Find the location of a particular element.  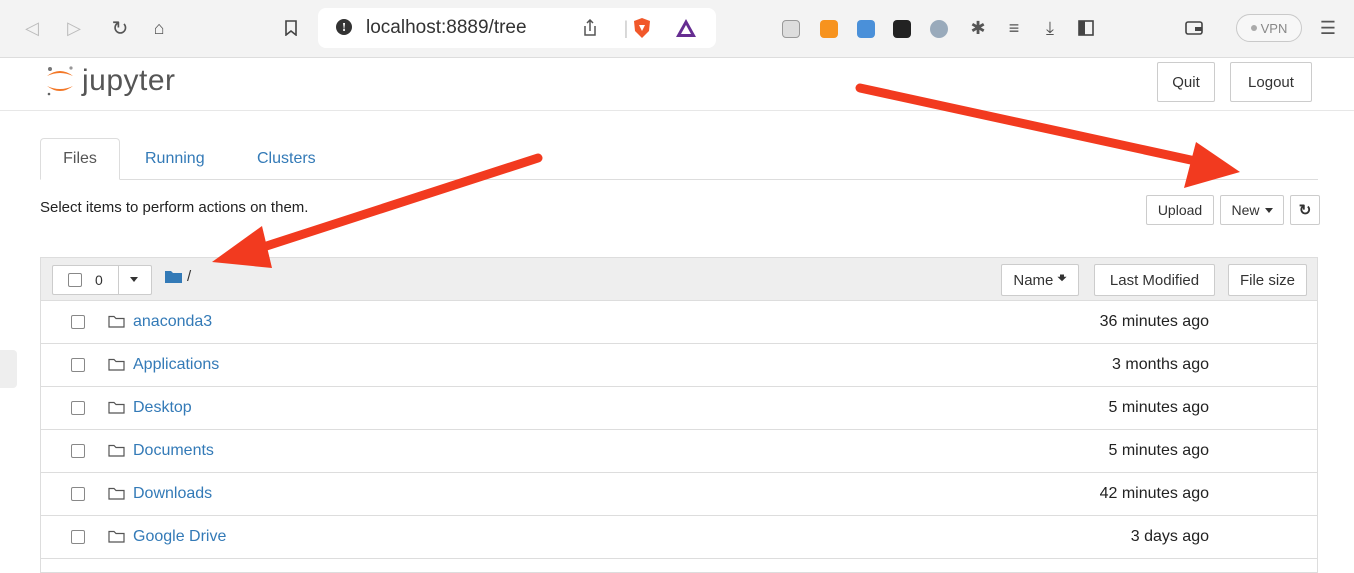

tab-clusters: Clusters is located at coordinates (286, 159).